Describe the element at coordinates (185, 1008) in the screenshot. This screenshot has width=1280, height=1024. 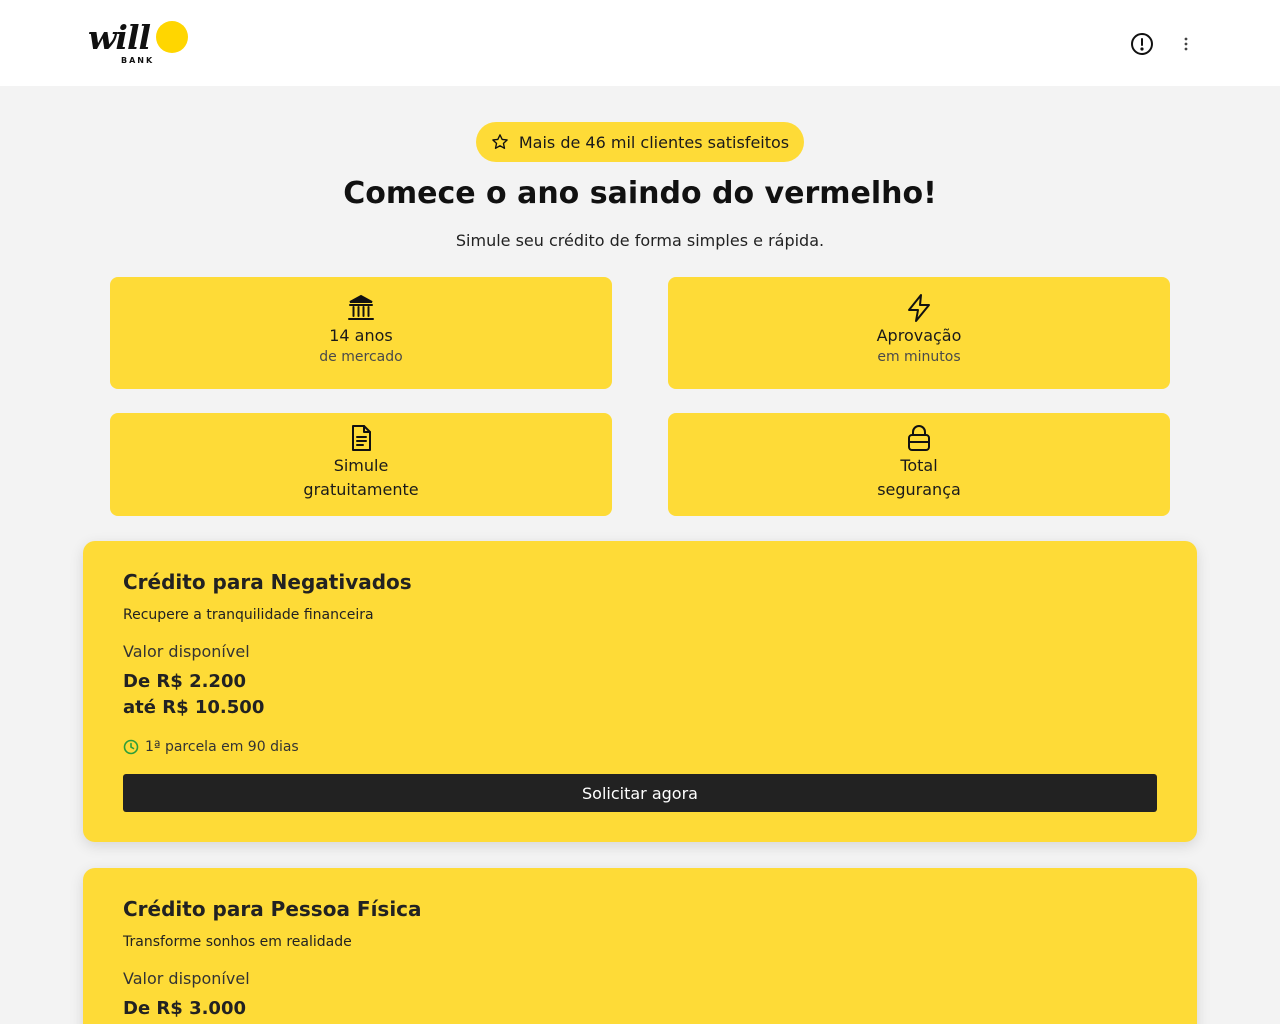
I see `card-amount-from: De R$ 3.000` at that location.